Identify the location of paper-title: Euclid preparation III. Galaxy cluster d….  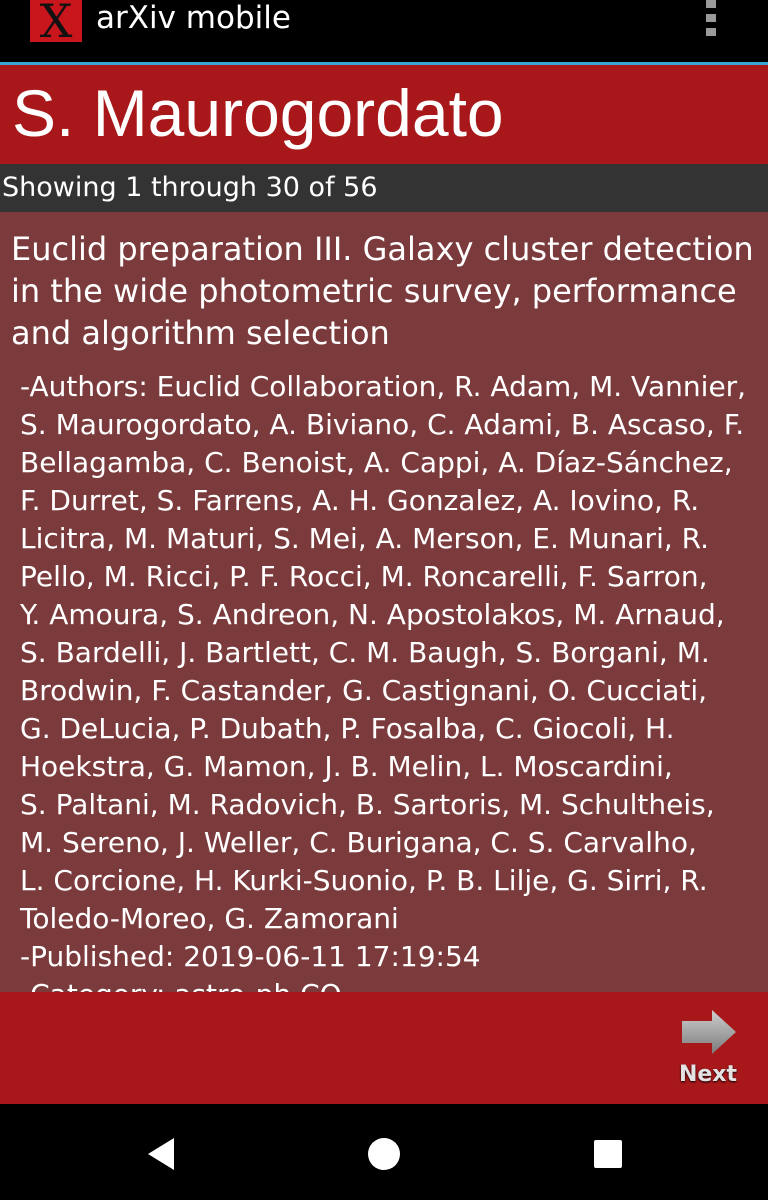
(382, 291).